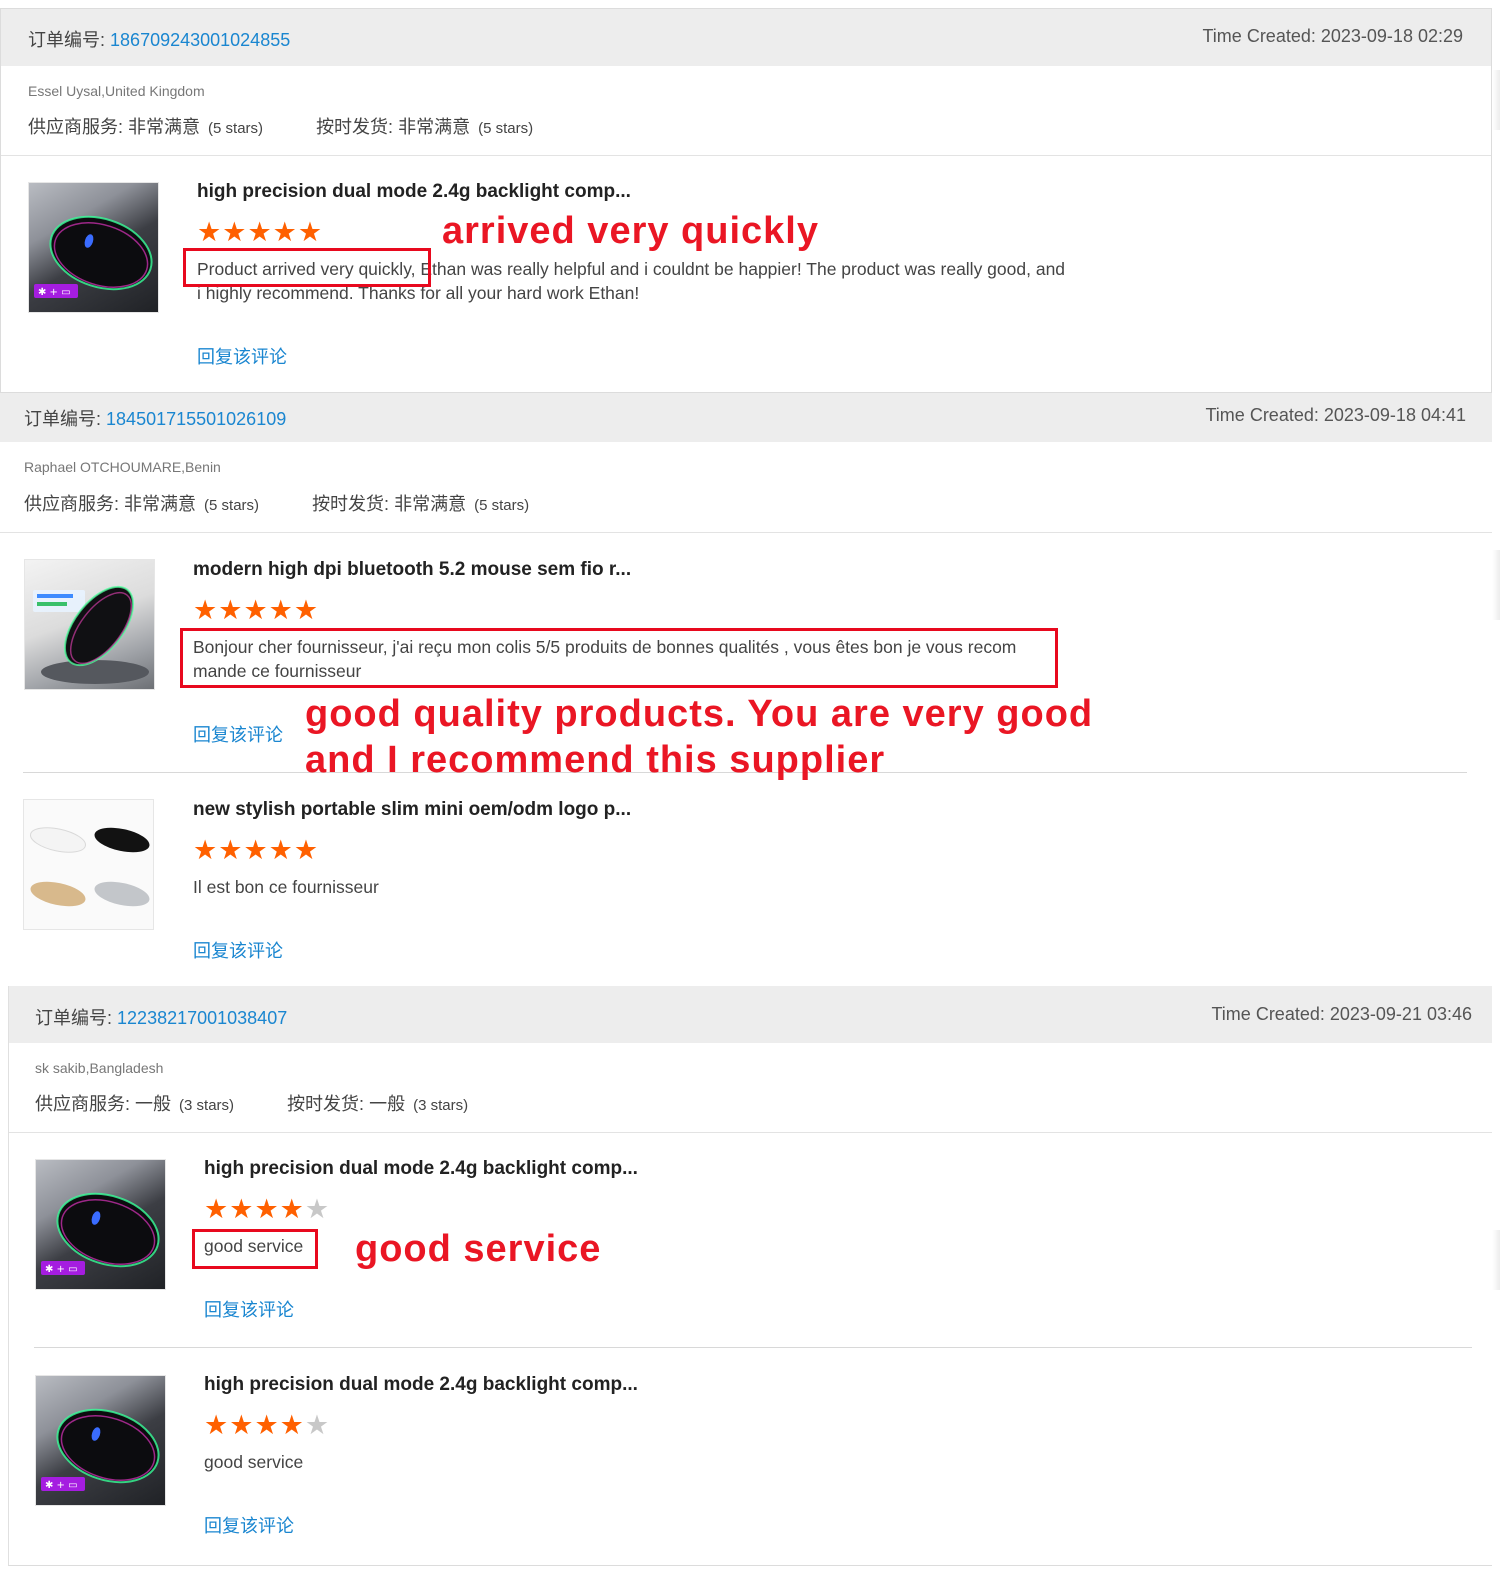 Image resolution: width=1500 pixels, height=1577 pixels. I want to click on order-number-label: 订单编号: 12238217001038407, so click(161, 1017).